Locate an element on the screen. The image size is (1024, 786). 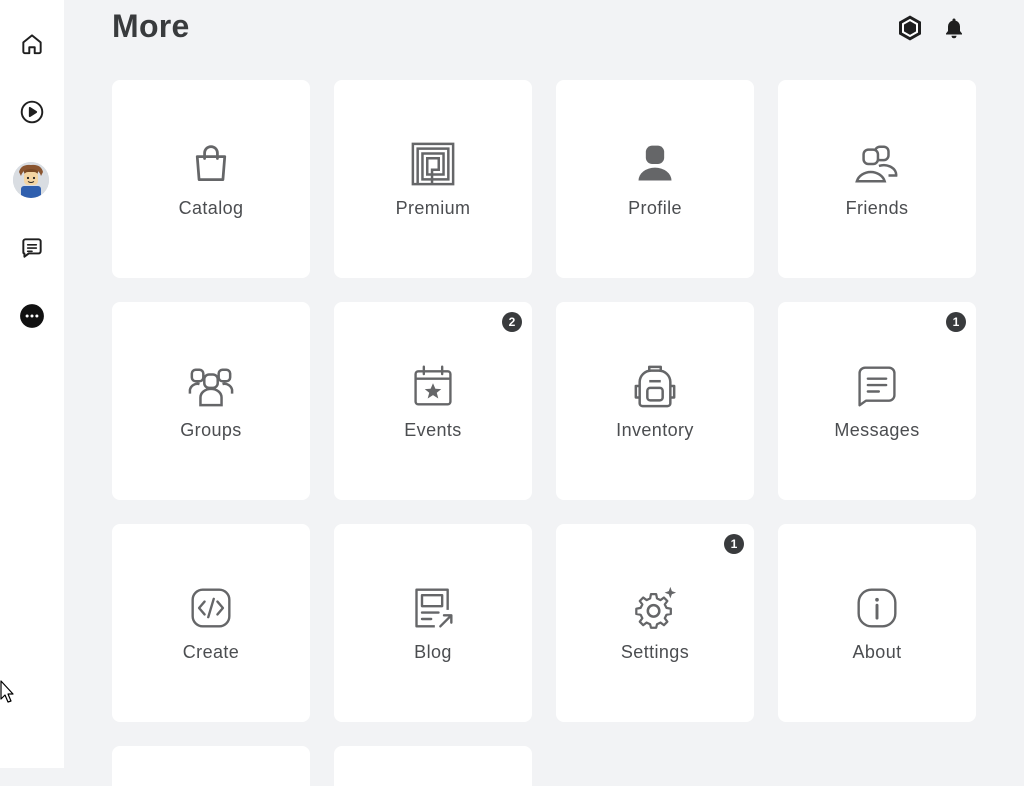
more-icon is located at coordinates (32, 316).